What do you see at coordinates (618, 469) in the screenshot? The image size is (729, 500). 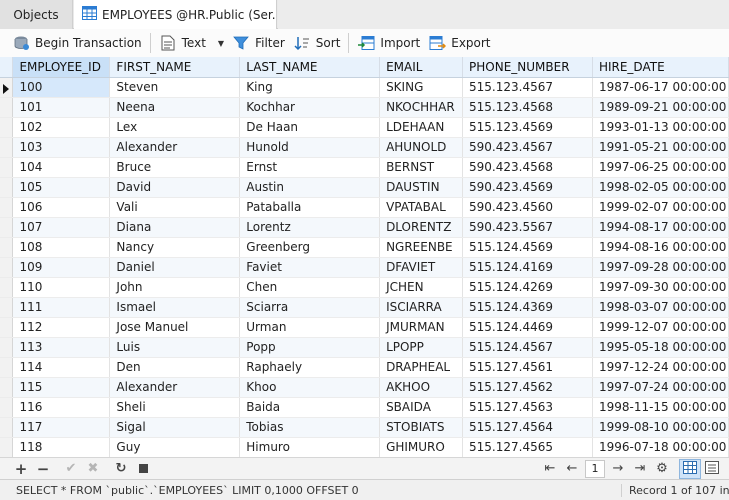 I see `next-page-button: →` at bounding box center [618, 469].